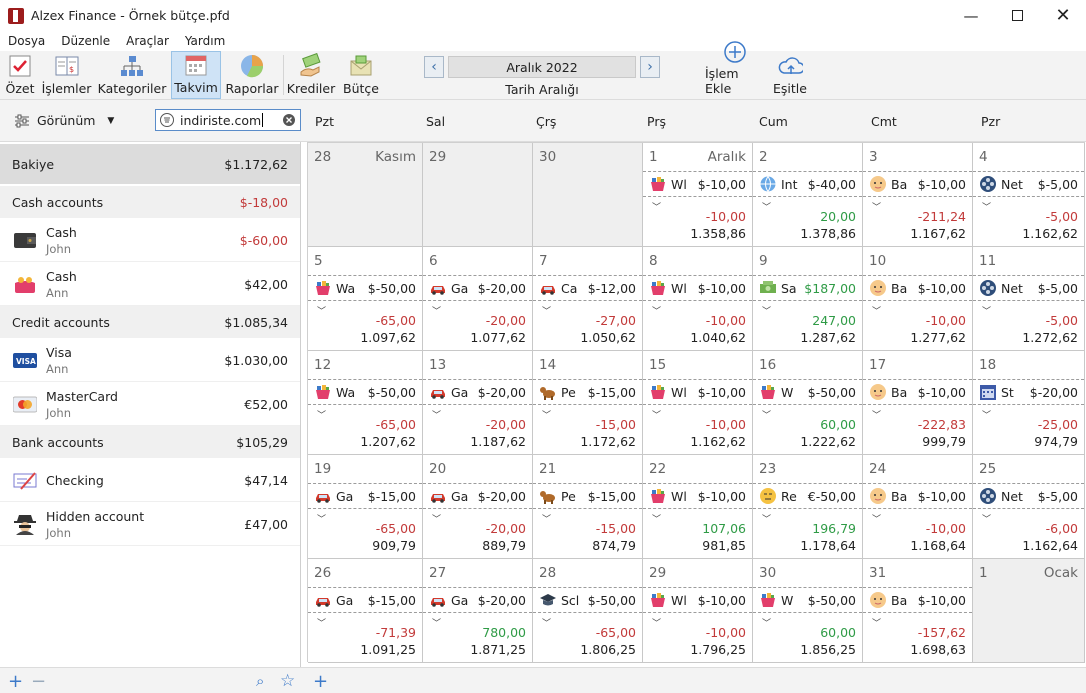 This screenshot has height=693, width=1086. I want to click on calendar-day-cell: 28 Scl $-50,00 ﹀ -65,00 1.806,25, so click(588, 611).